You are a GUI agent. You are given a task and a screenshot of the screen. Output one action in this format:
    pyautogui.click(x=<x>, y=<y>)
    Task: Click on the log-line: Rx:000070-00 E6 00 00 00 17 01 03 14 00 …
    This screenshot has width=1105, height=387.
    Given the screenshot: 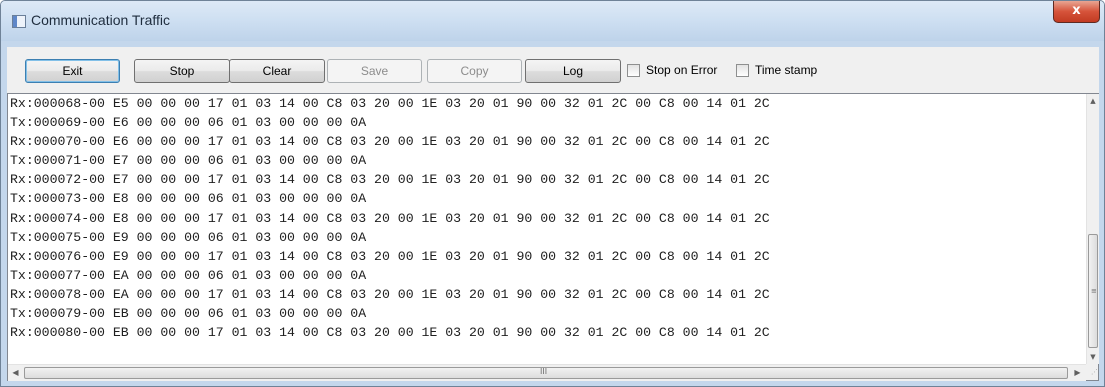 What is the action you would take?
    pyautogui.click(x=390, y=142)
    